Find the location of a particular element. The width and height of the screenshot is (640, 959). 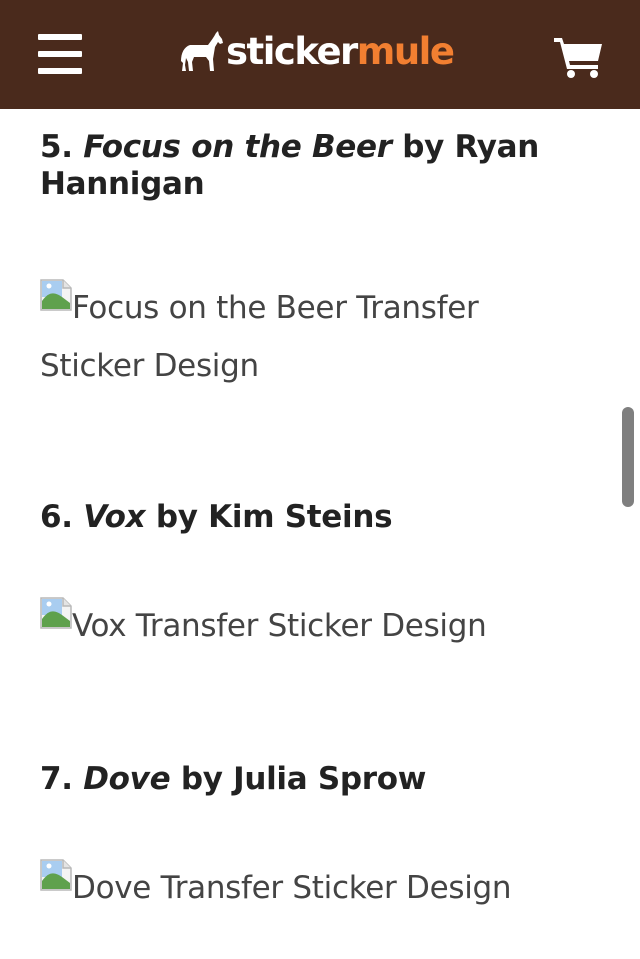

image-alt-text: Vox Transfer Sticker Design is located at coordinates (279, 626).